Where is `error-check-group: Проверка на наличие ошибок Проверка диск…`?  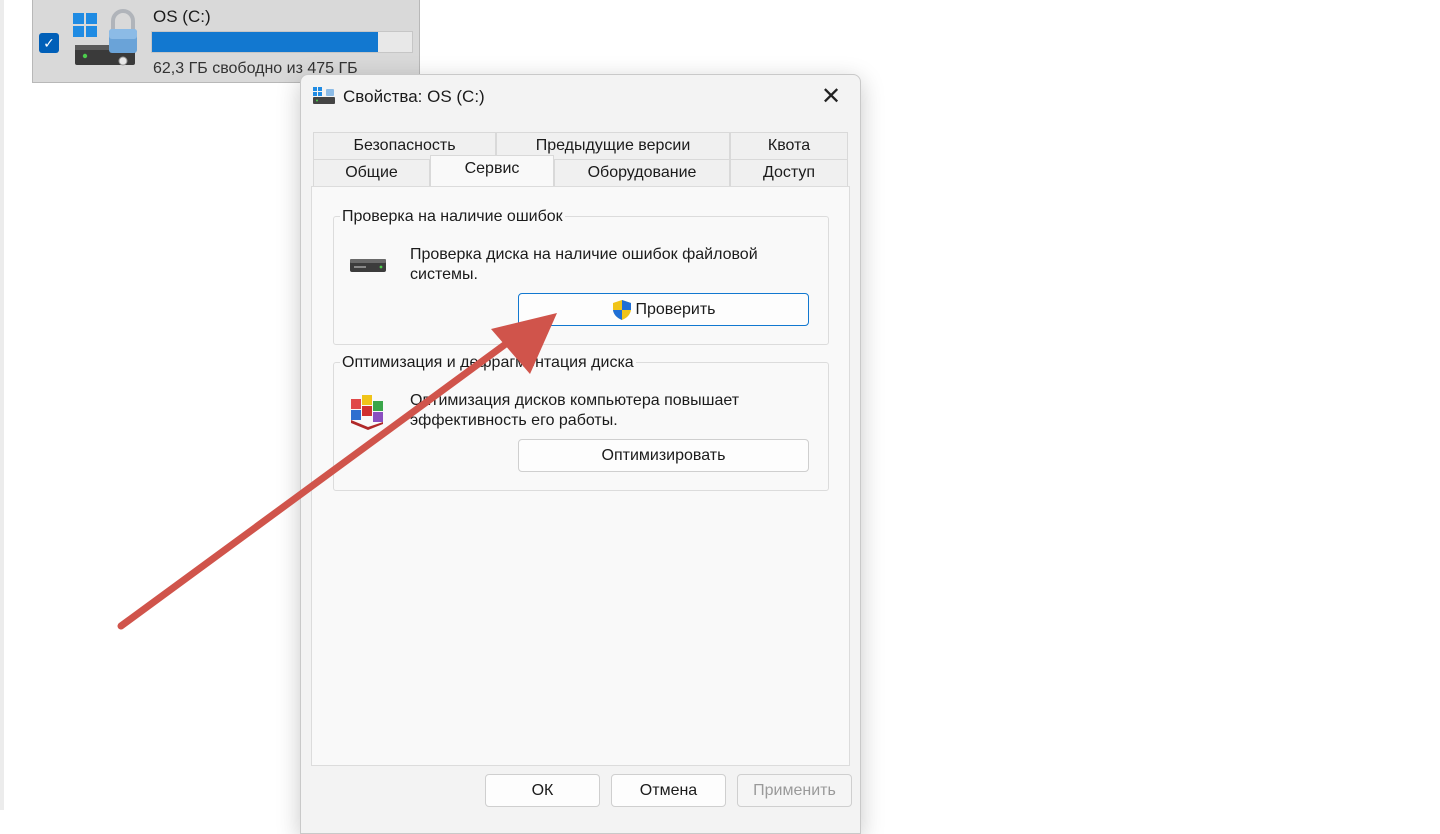
error-check-group: Проверка на наличие ошибок Проверка диск… is located at coordinates (581, 276).